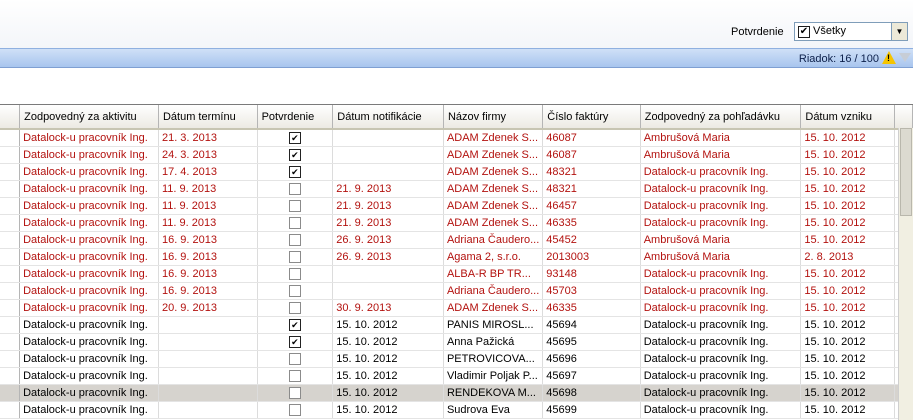  I want to click on cell-creation-date: 15. 10. 2012, so click(847, 189).